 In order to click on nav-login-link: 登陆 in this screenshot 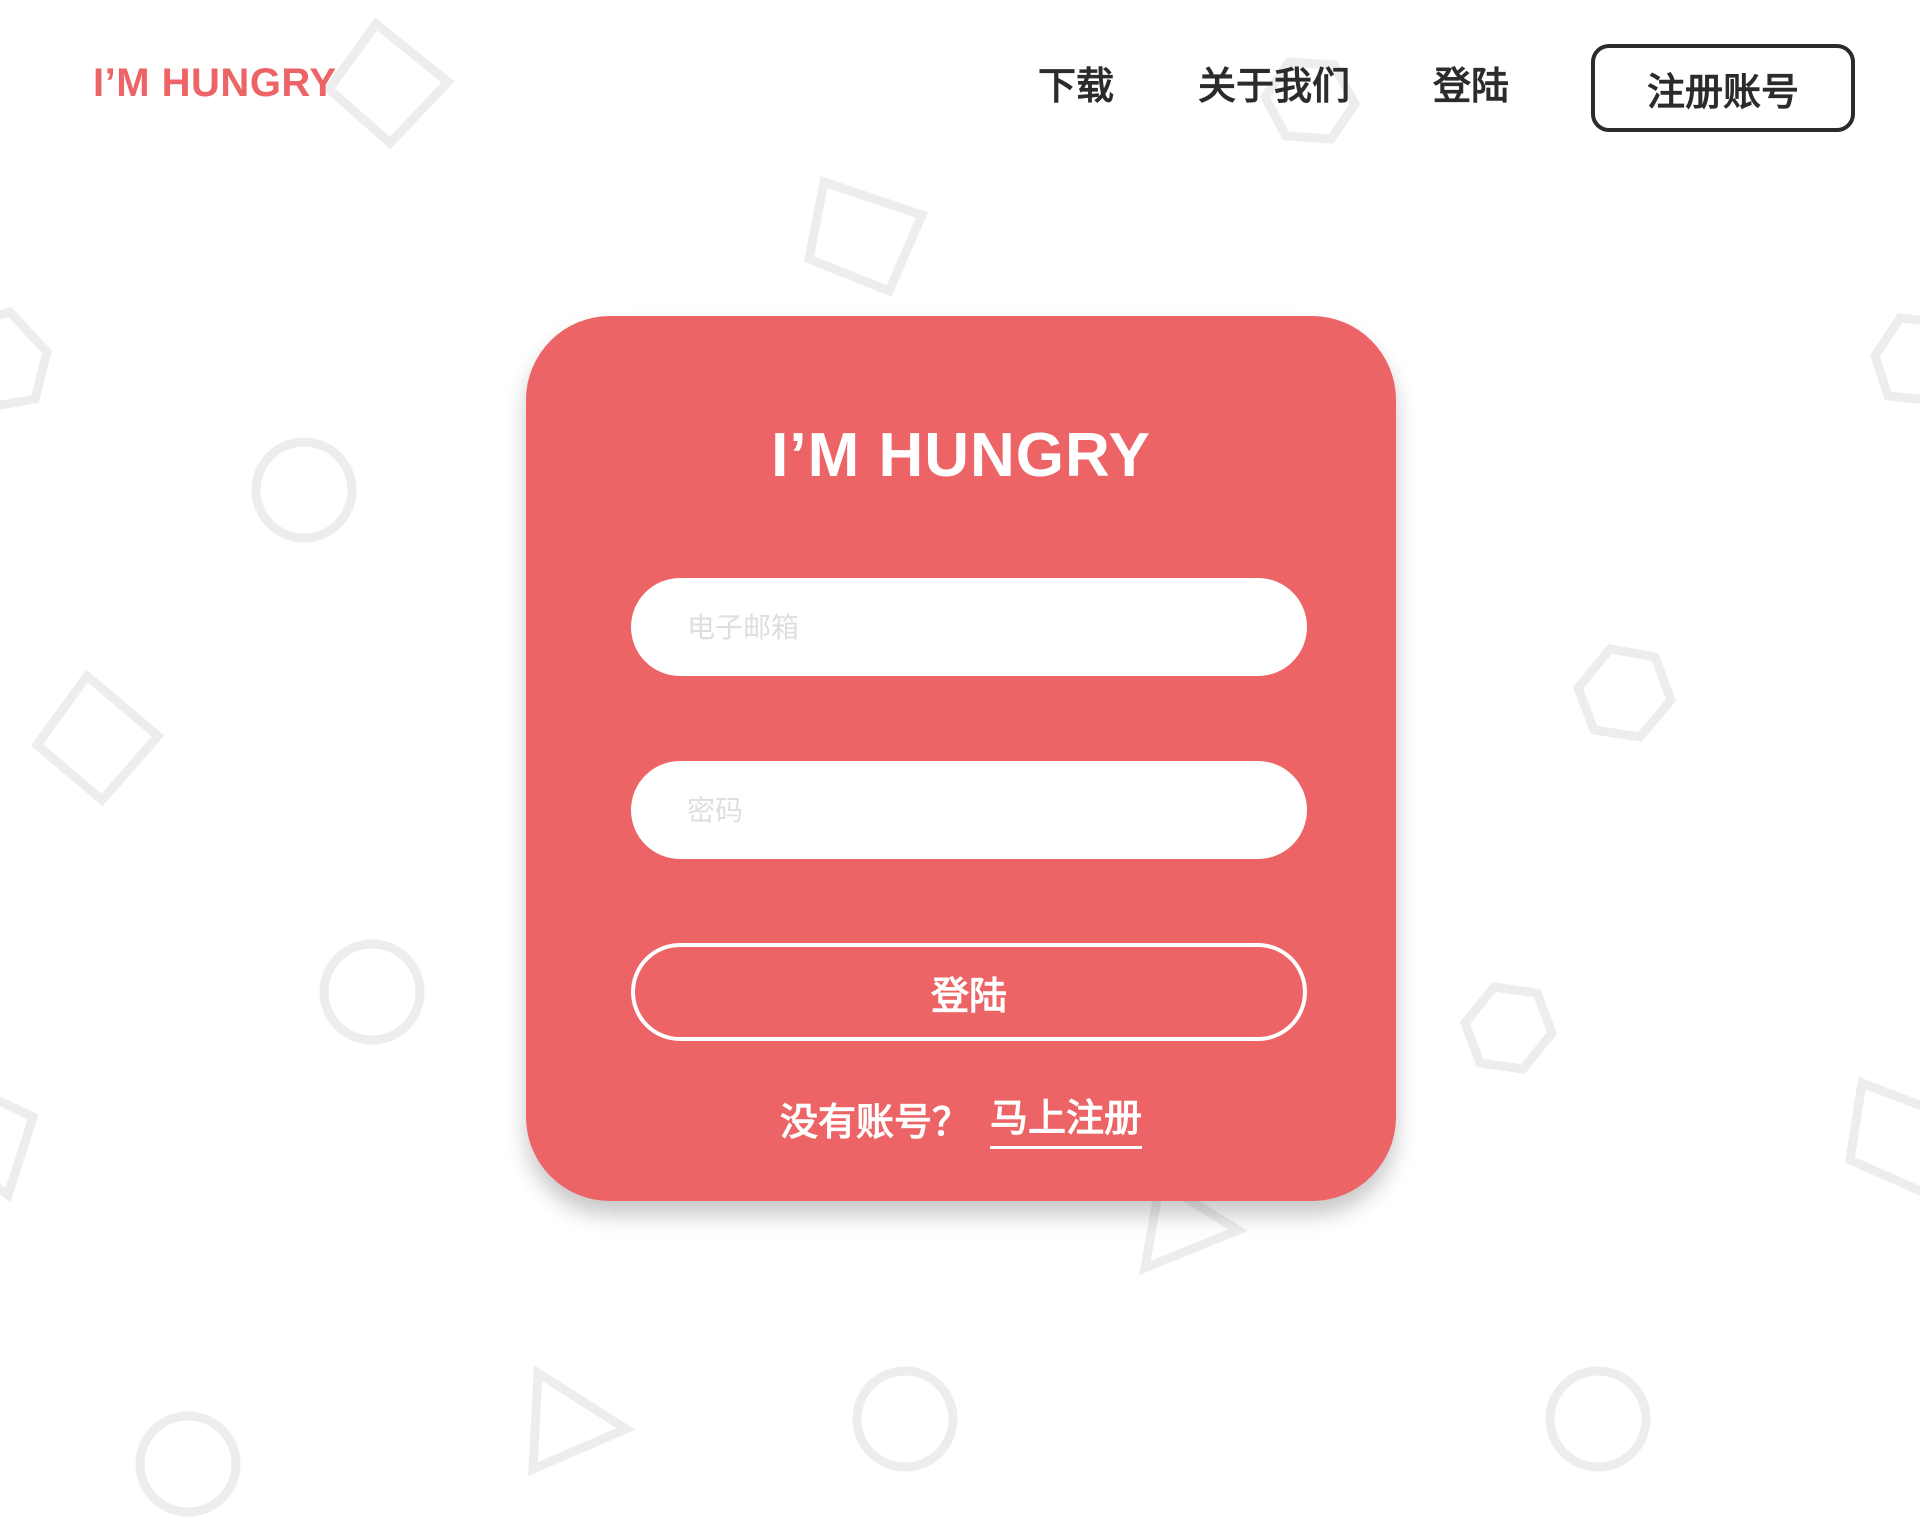, I will do `click(1471, 86)`.